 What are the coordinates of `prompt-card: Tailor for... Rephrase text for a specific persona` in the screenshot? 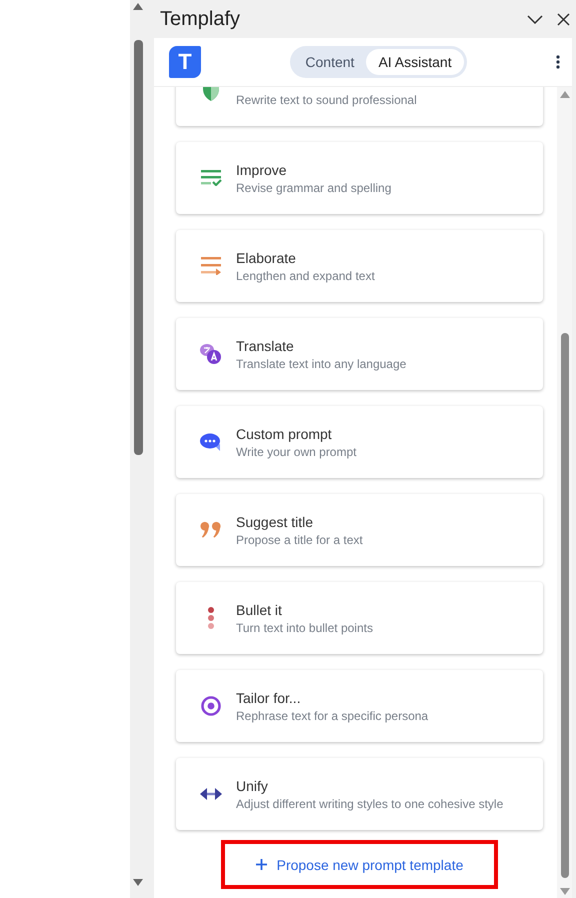 It's located at (359, 706).